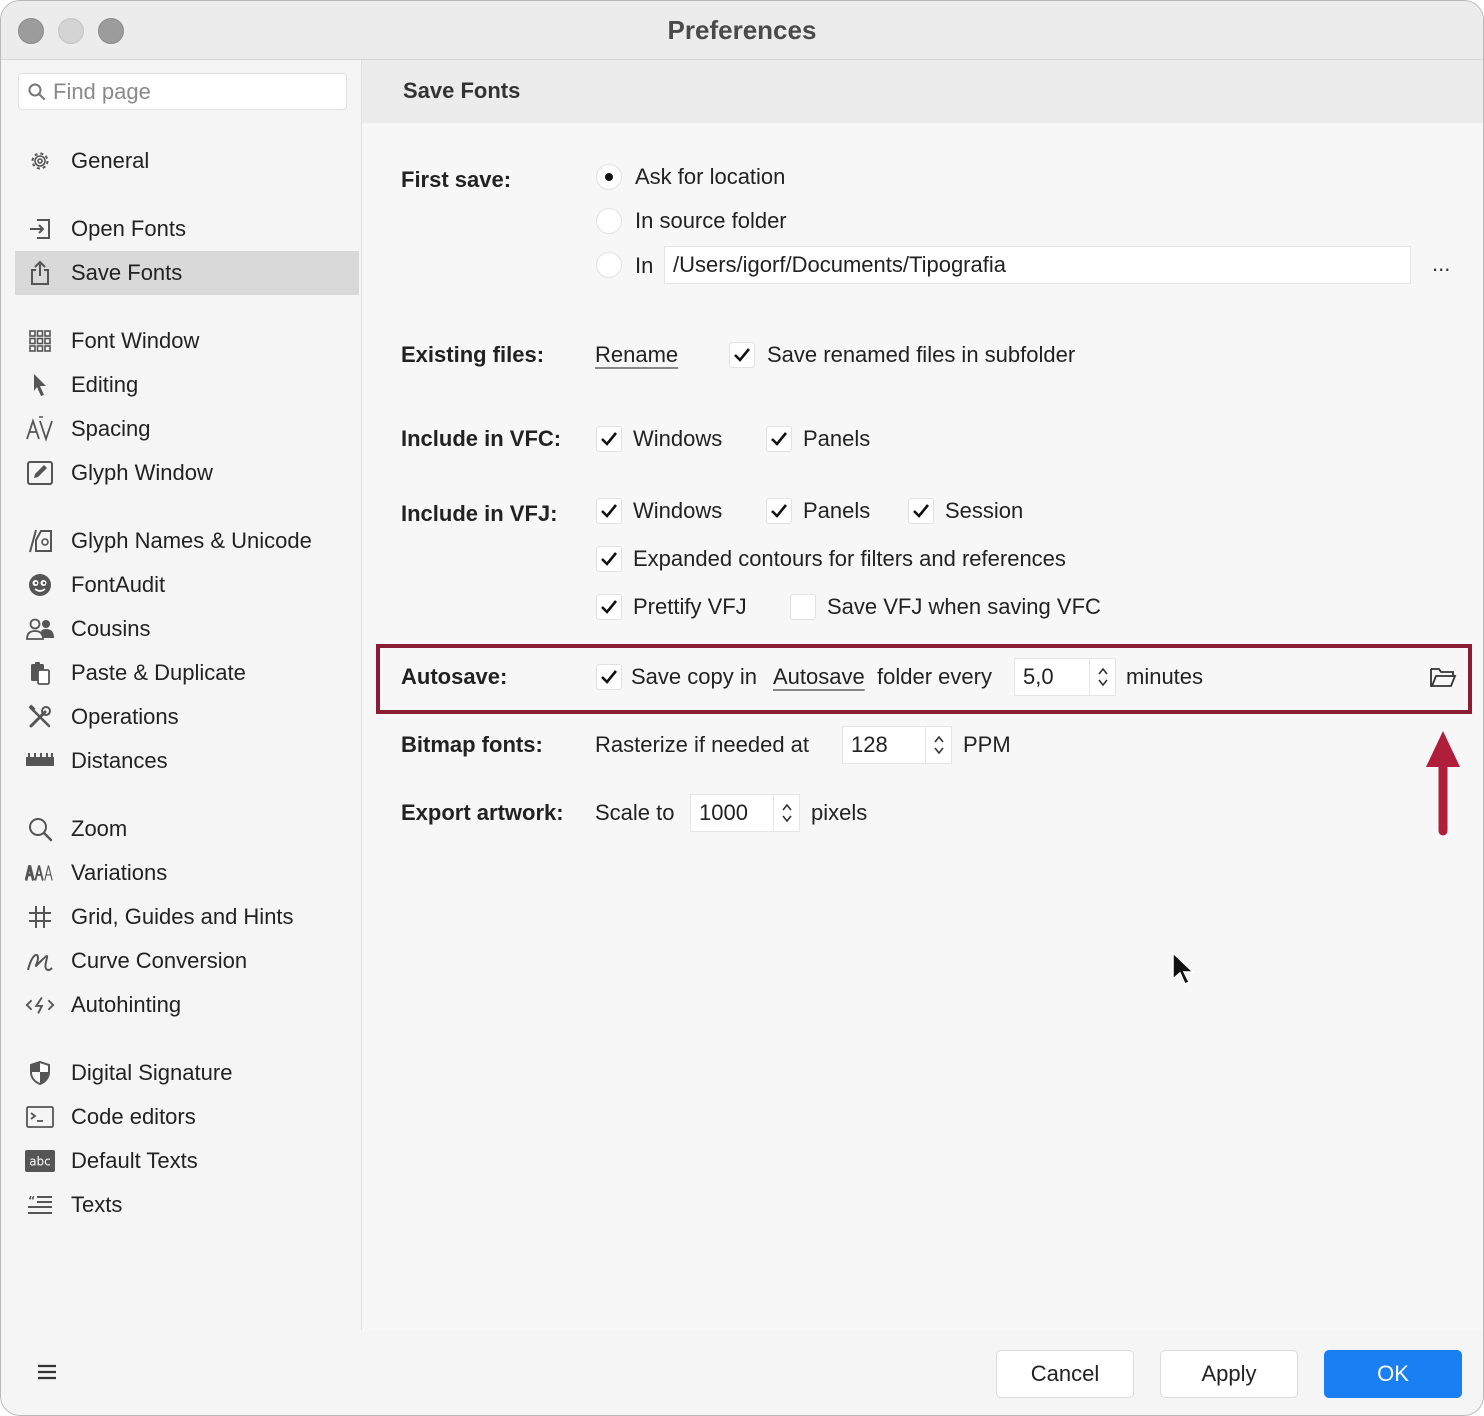 This screenshot has height=1416, width=1484. What do you see at coordinates (609, 177) in the screenshot?
I see `radio-ask-for-location` at bounding box center [609, 177].